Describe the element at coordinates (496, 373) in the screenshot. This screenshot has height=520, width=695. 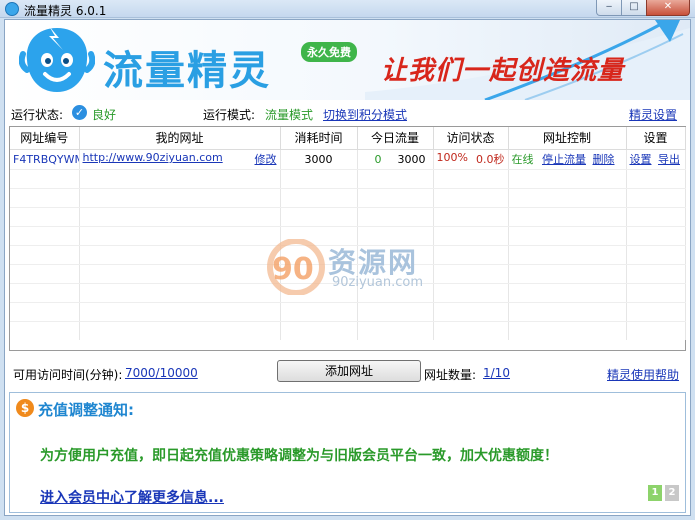
I see `url-count-link: 1/10` at that location.